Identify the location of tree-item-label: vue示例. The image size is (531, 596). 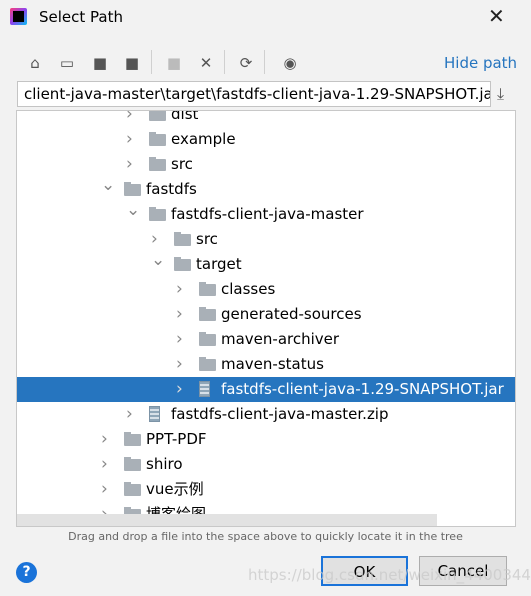
(175, 489).